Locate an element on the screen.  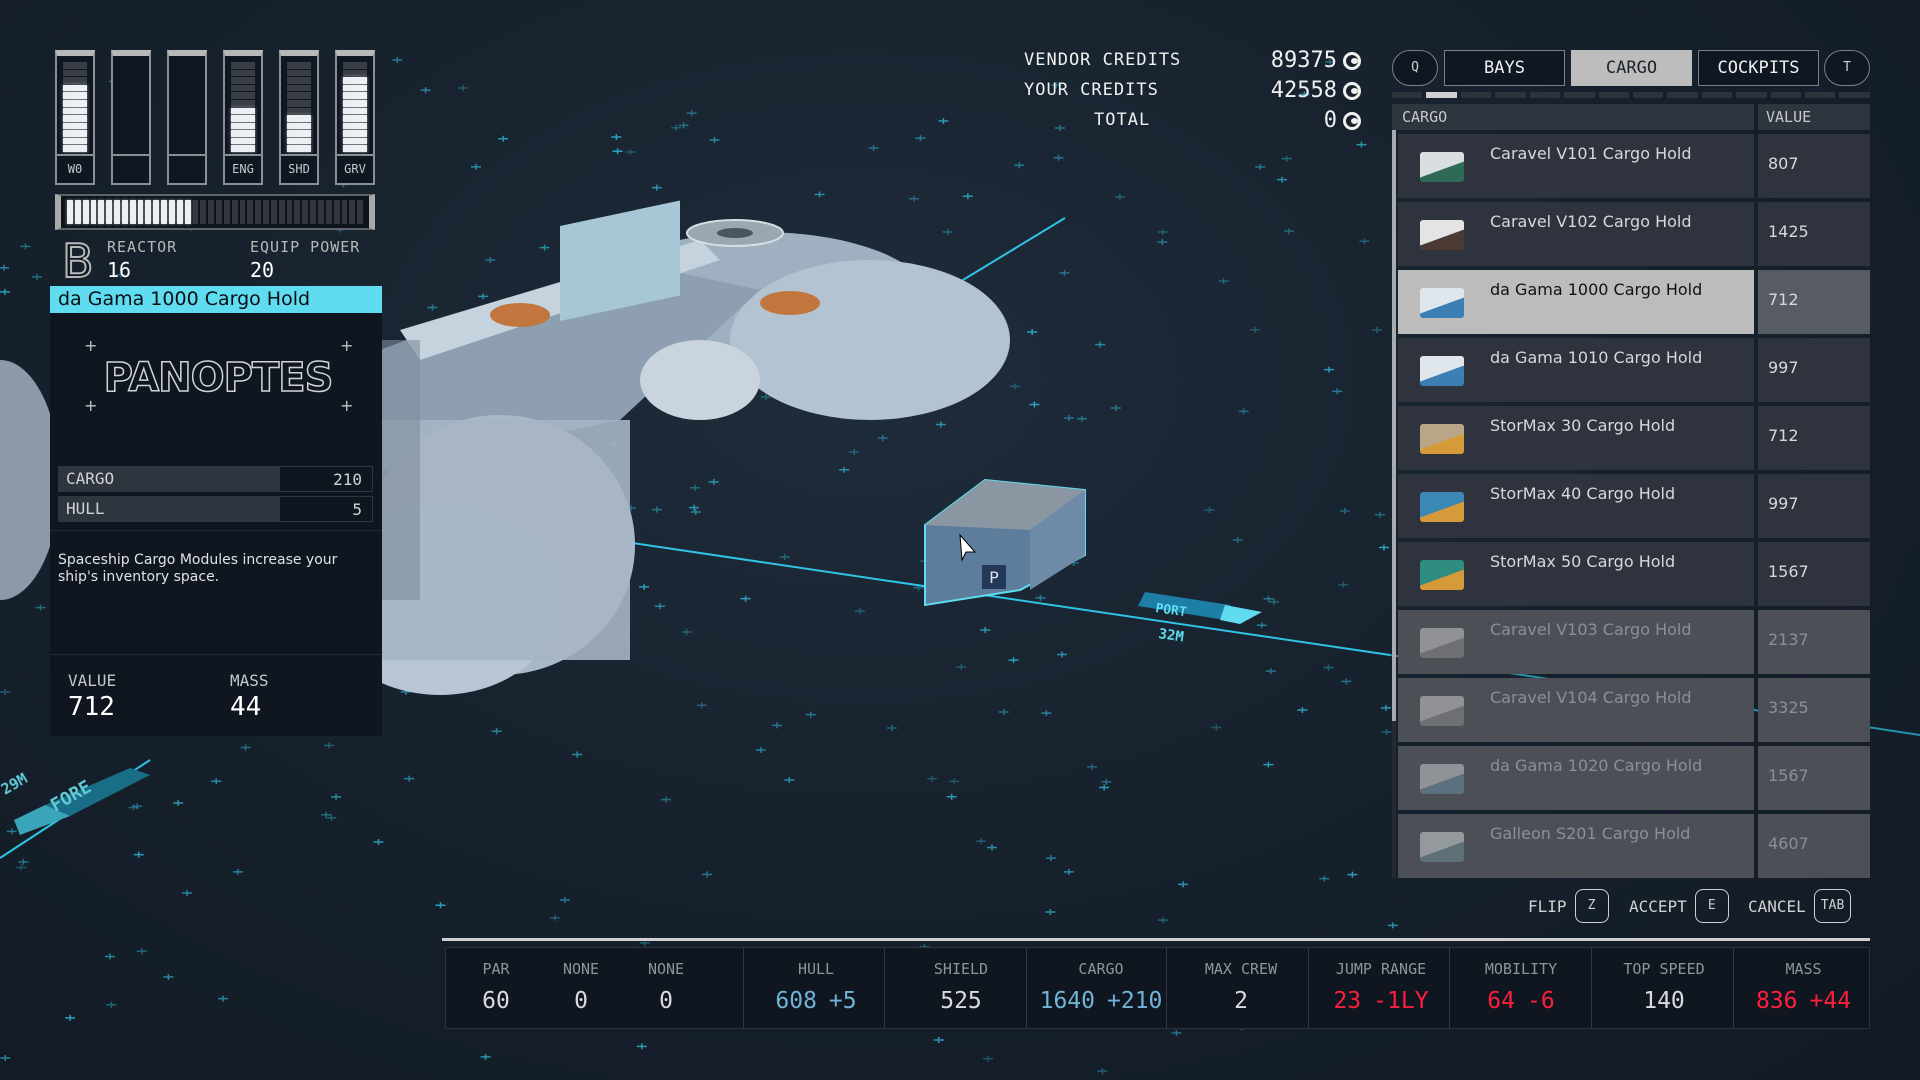
tab-indicator-segment is located at coordinates (1545, 95).